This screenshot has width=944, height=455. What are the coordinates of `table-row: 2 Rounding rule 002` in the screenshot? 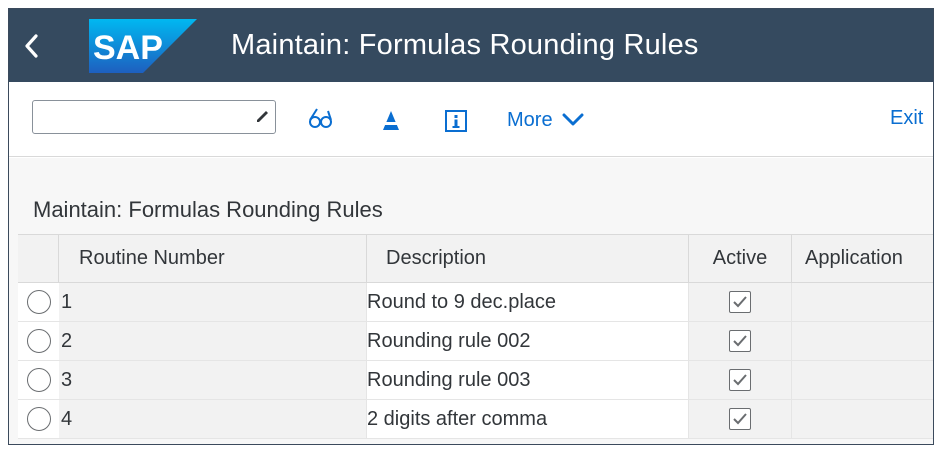 It's located at (475, 341).